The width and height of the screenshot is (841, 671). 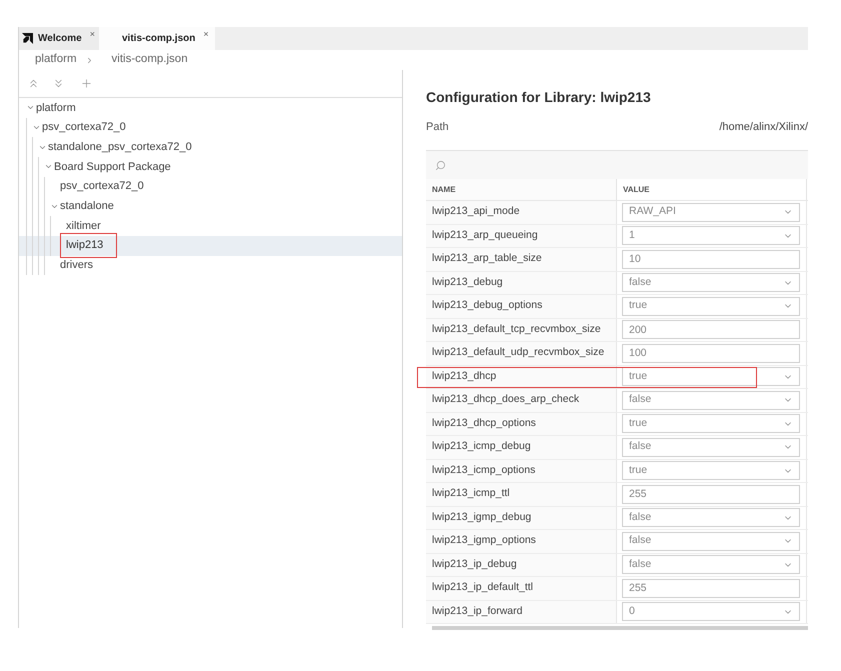 What do you see at coordinates (476, 212) in the screenshot?
I see `table-cell-text: lwip213_api_mode` at bounding box center [476, 212].